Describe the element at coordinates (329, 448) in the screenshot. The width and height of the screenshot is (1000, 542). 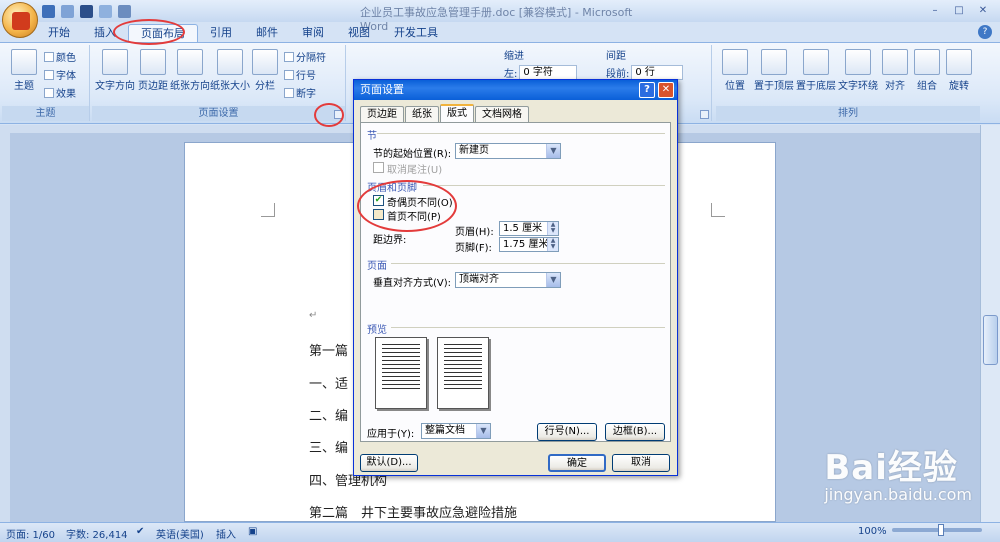
I see `doc-line-4: 三、编` at that location.